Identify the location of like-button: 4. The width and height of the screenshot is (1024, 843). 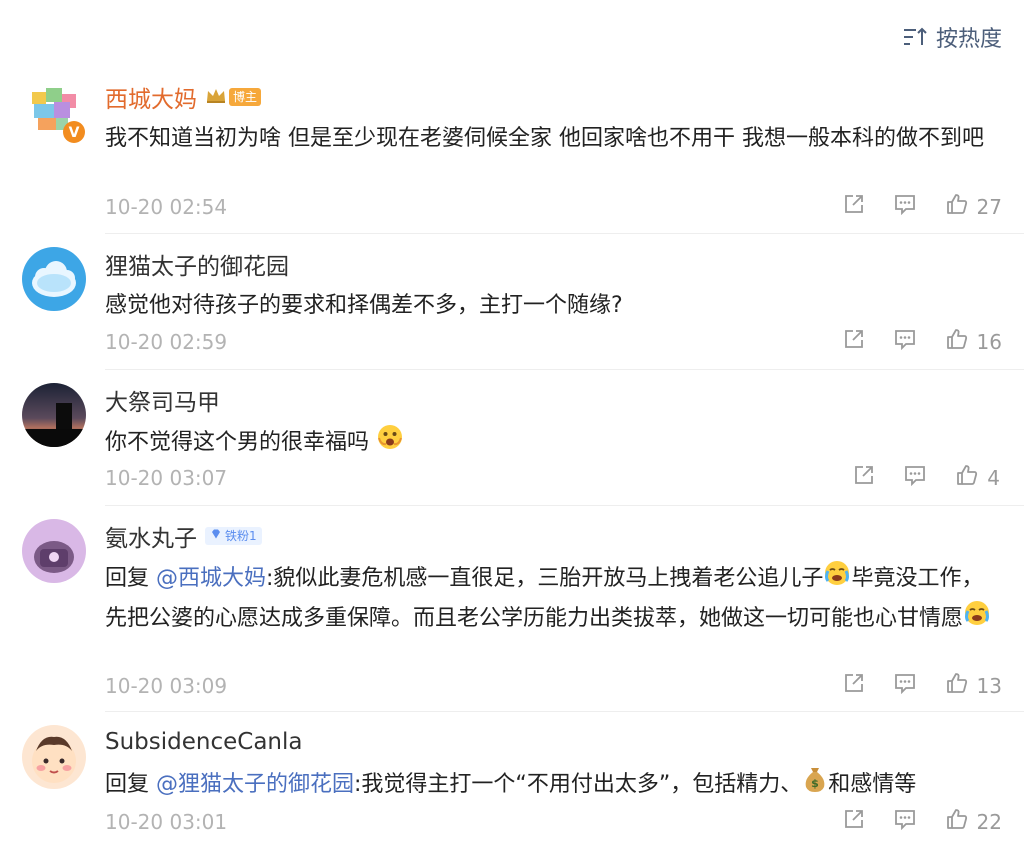
(977, 477).